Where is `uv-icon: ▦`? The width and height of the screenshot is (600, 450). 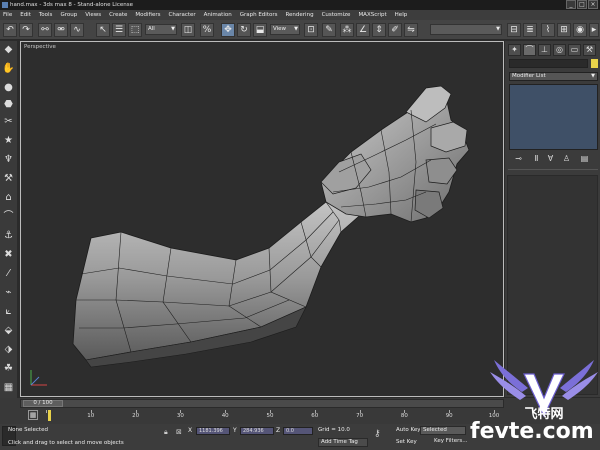 uv-icon: ▦ is located at coordinates (8, 387).